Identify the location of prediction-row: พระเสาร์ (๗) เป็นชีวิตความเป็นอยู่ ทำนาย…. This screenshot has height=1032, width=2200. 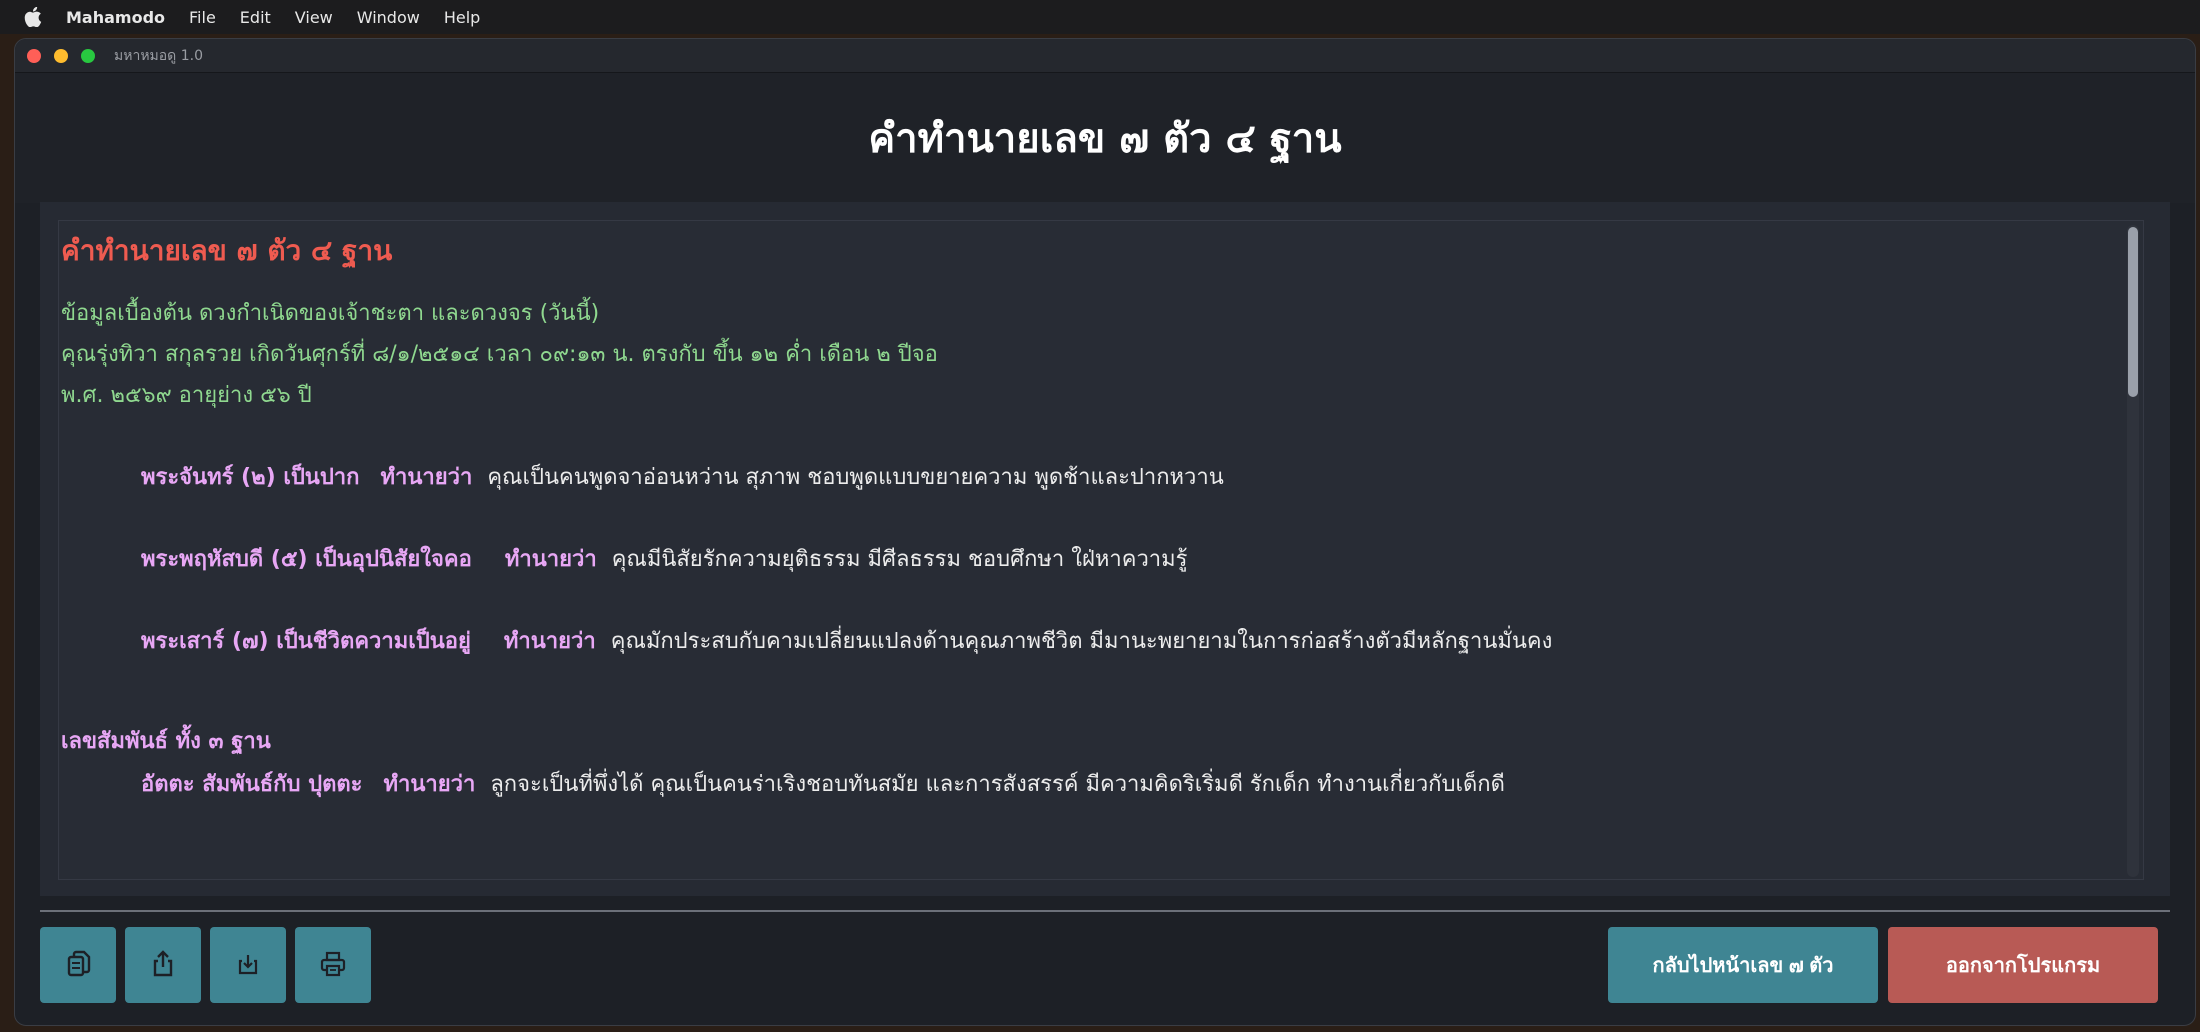
(846, 640).